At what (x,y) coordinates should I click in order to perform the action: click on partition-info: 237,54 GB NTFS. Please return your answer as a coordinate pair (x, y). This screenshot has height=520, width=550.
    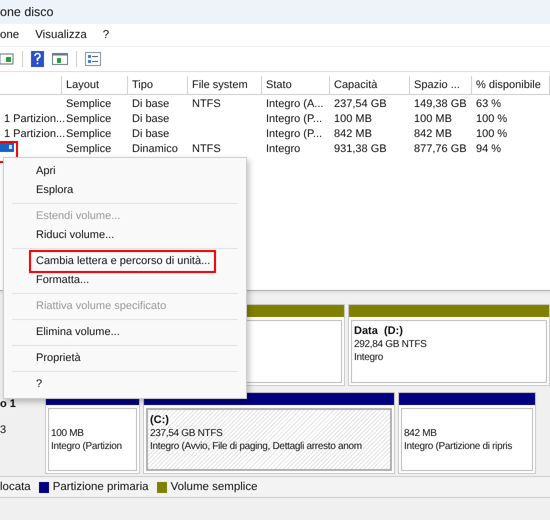
    Looking at the image, I should click on (187, 433).